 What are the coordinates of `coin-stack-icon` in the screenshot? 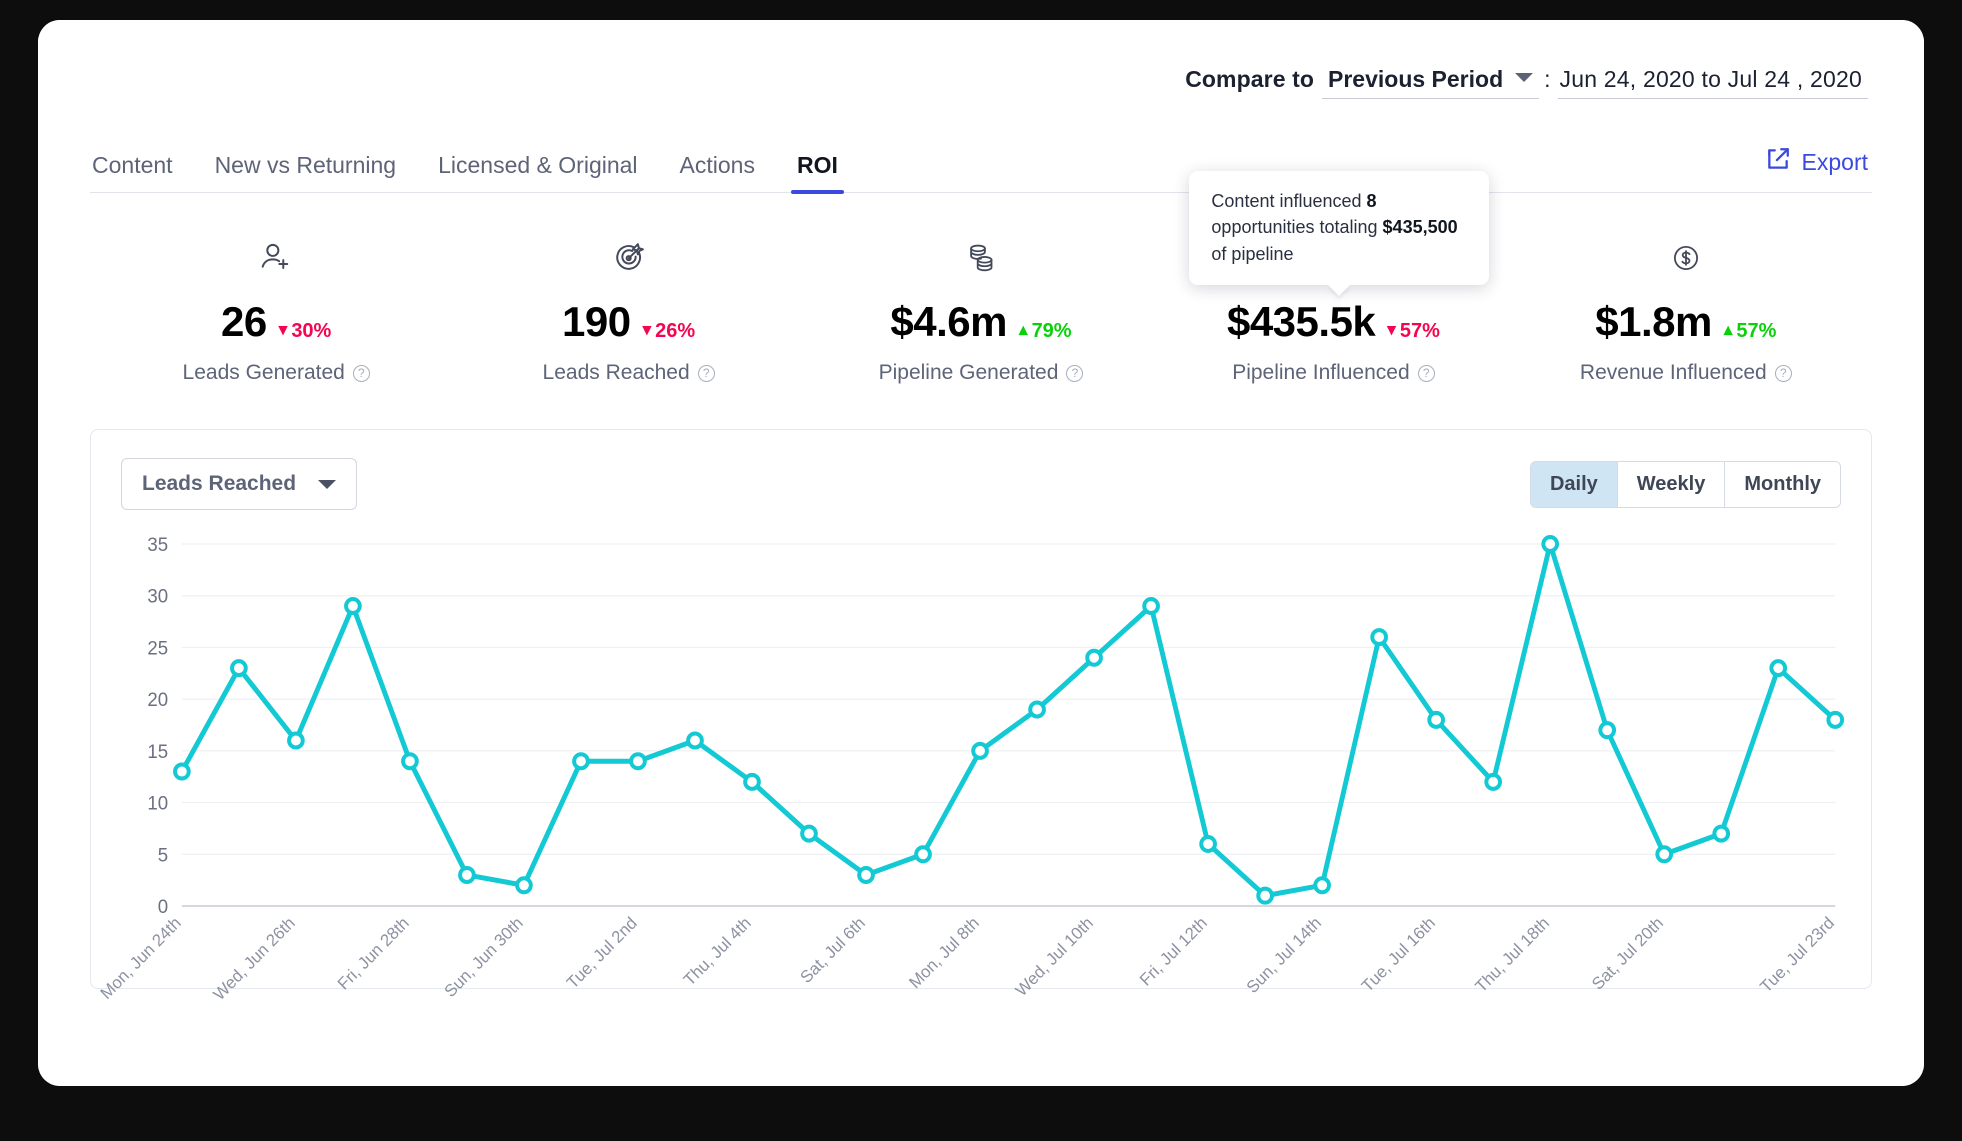 It's located at (981, 258).